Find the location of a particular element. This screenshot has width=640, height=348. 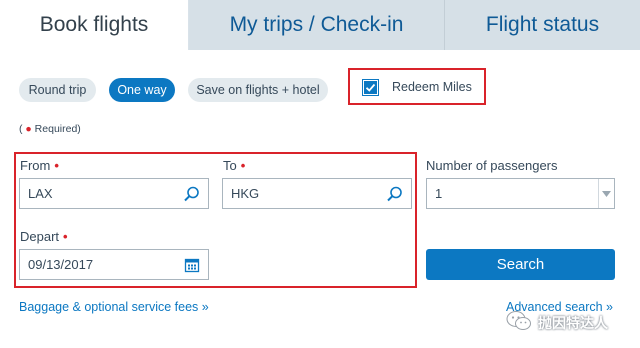

passengers-value: 1 is located at coordinates (439, 193).